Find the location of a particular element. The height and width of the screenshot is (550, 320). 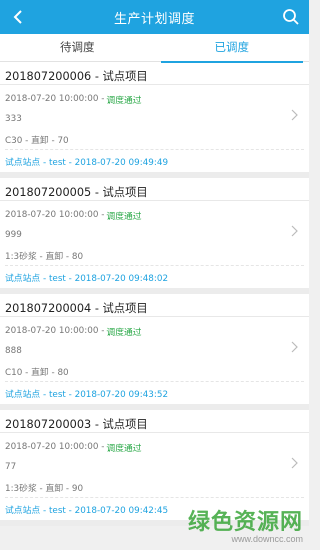

quantity: 77 is located at coordinates (11, 467).